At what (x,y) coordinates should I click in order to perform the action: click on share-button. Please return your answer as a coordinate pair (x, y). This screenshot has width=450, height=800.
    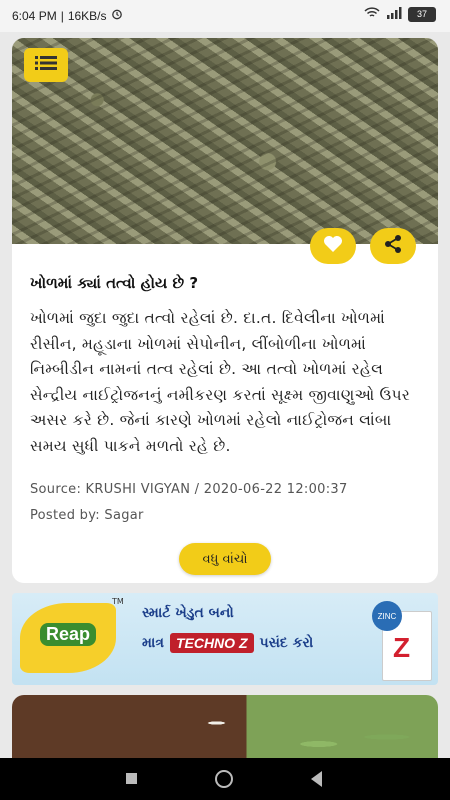
    Looking at the image, I should click on (393, 246).